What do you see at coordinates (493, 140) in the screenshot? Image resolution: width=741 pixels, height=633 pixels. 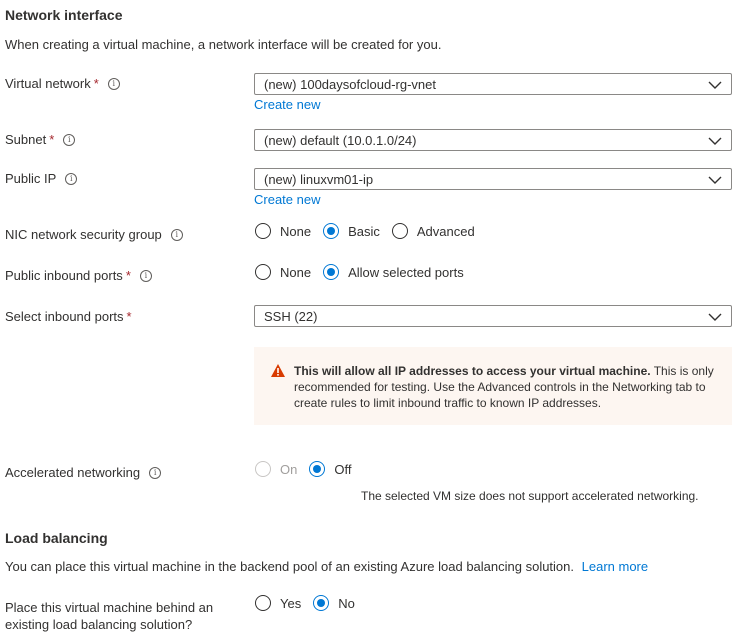 I see `subnet-select: (new) default (10.0.1.0/24)` at bounding box center [493, 140].